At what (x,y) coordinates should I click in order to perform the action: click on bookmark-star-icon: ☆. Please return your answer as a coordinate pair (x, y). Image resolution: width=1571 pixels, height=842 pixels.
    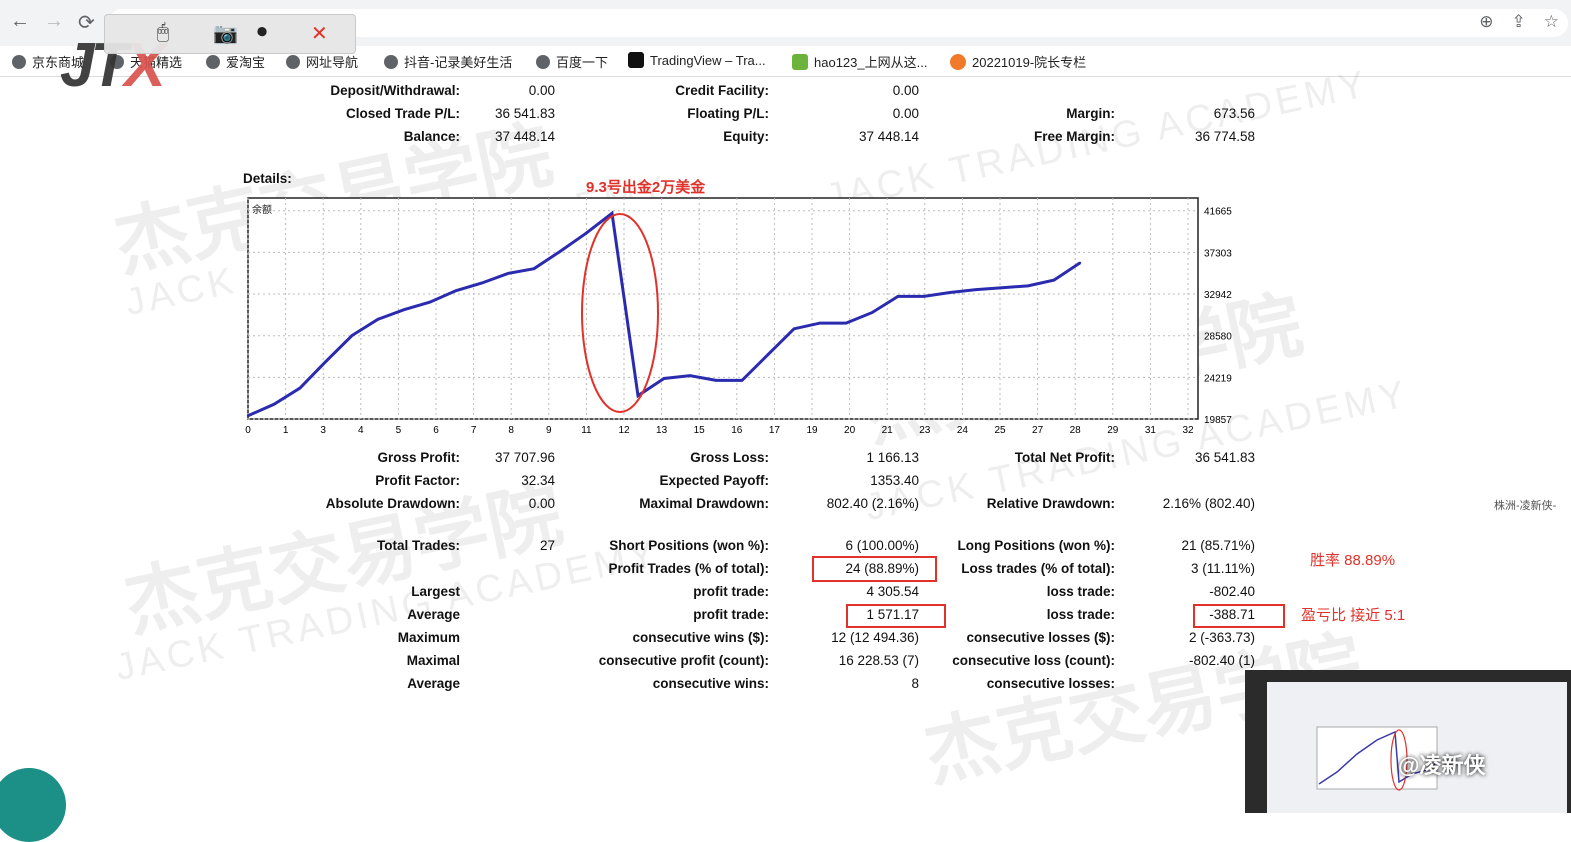
    Looking at the image, I should click on (1551, 22).